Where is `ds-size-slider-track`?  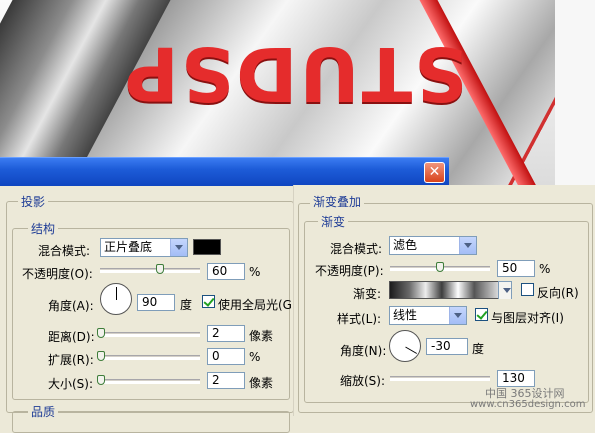 ds-size-slider-track is located at coordinates (150, 381).